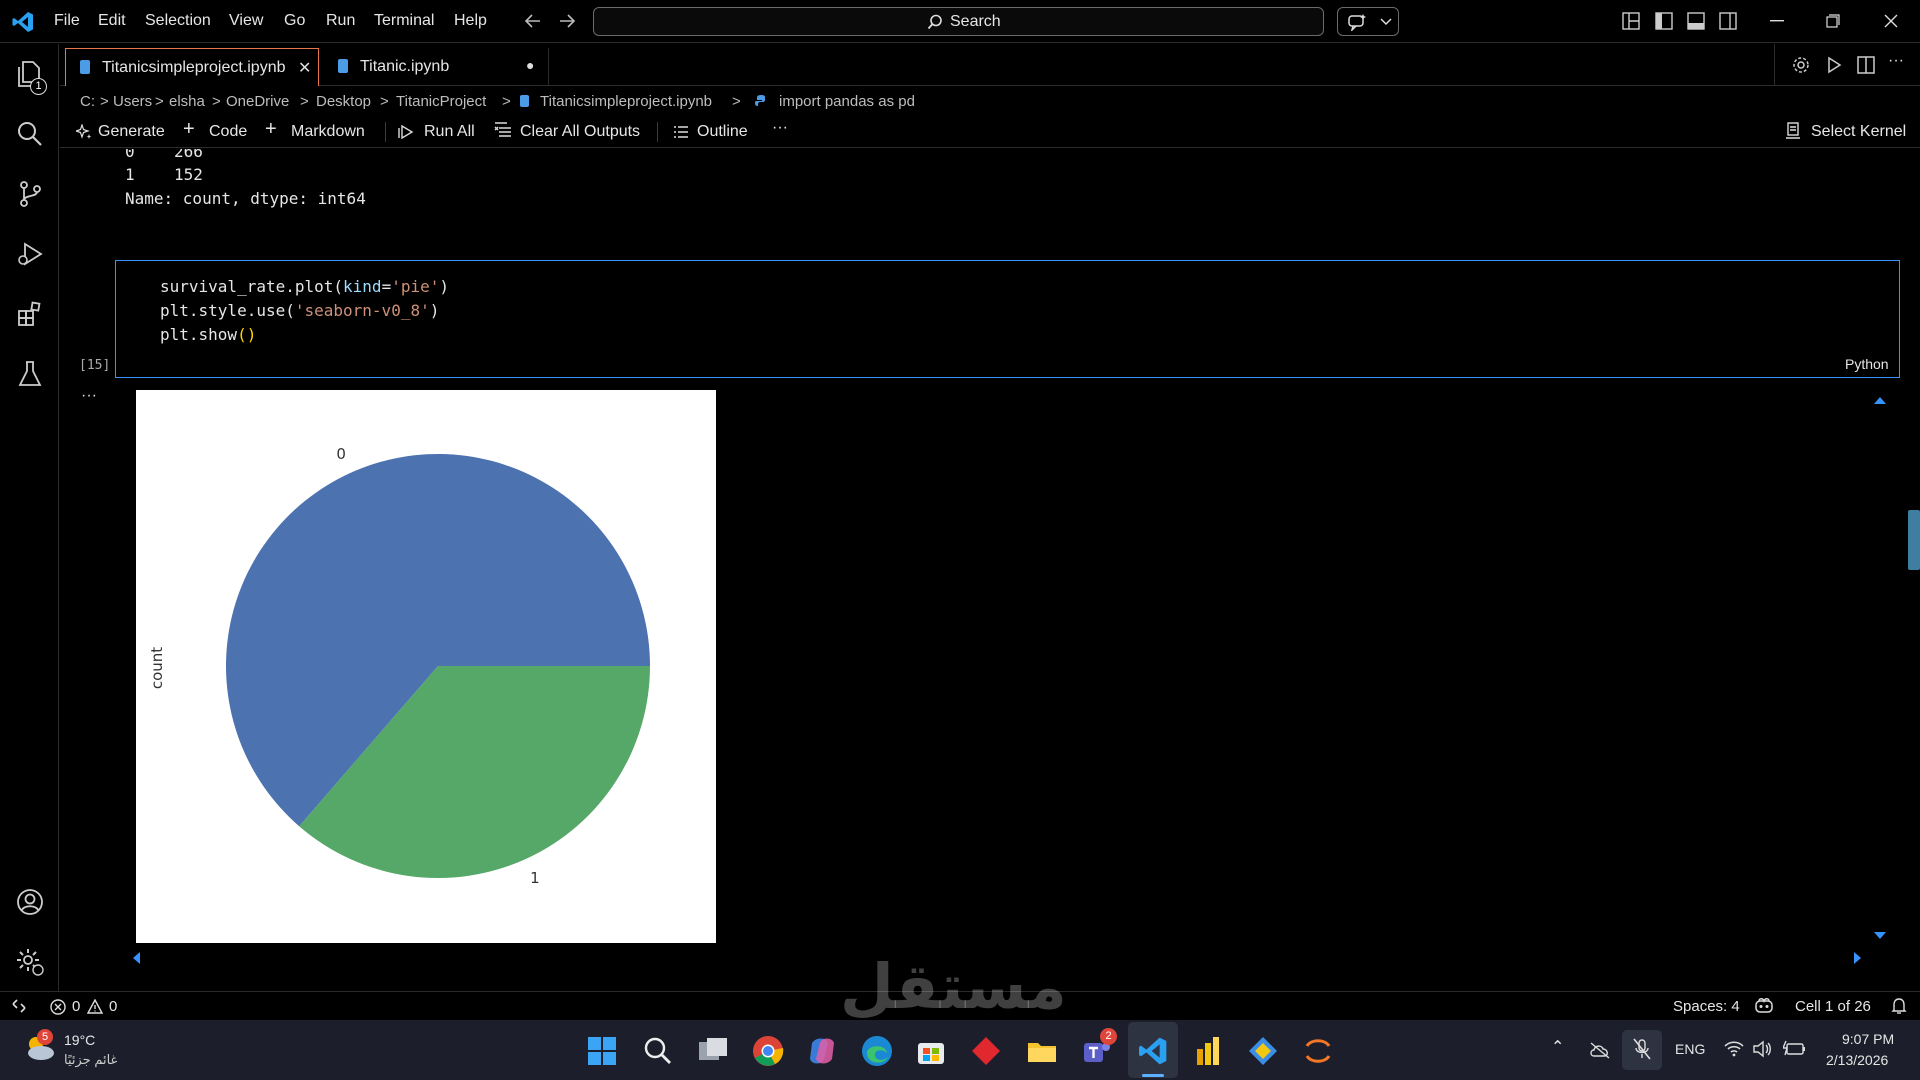  Describe the element at coordinates (626, 101) in the screenshot. I see `breadcrumb-notebook: Titanicsimpleproject.ipynb` at that location.